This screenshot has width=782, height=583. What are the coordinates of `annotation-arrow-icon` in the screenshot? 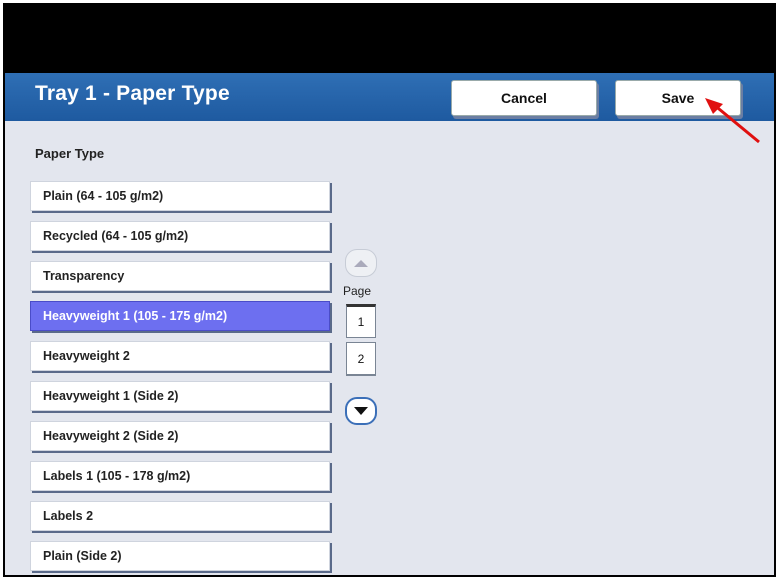 It's located at (732, 121).